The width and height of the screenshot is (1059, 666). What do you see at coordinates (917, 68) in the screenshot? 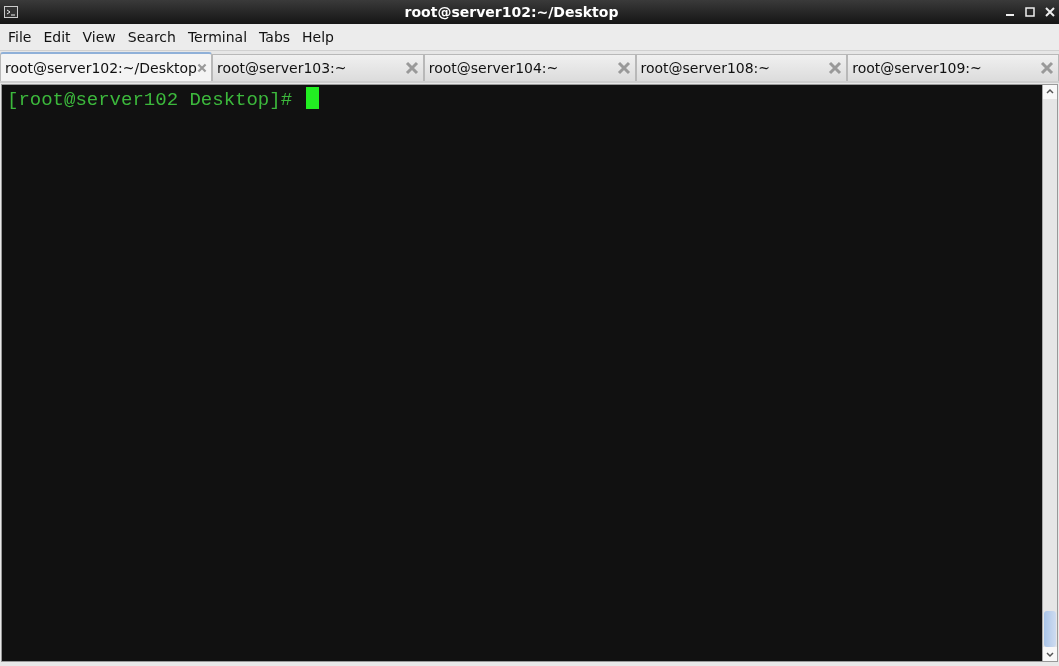
I see `tab-label: root@server109:~` at bounding box center [917, 68].